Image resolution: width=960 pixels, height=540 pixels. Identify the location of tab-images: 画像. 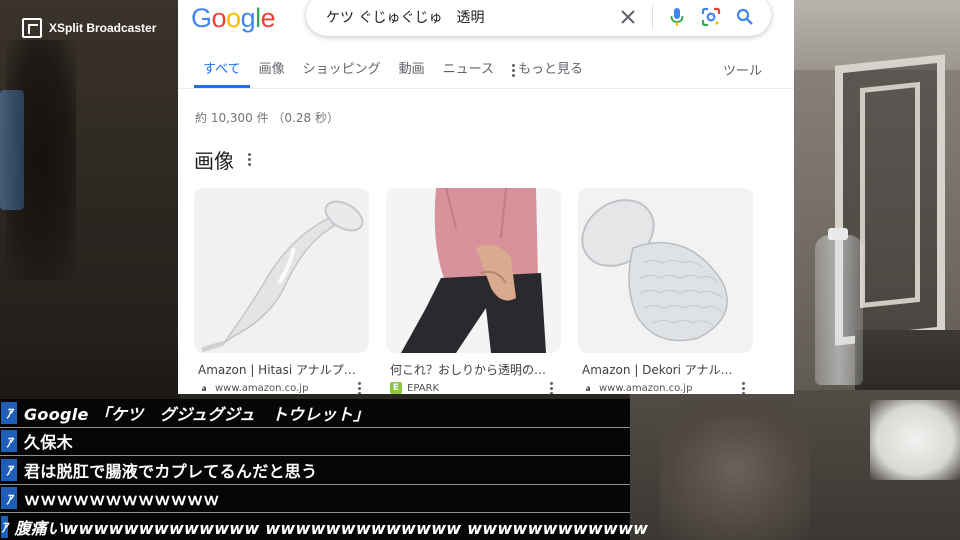
(272, 74).